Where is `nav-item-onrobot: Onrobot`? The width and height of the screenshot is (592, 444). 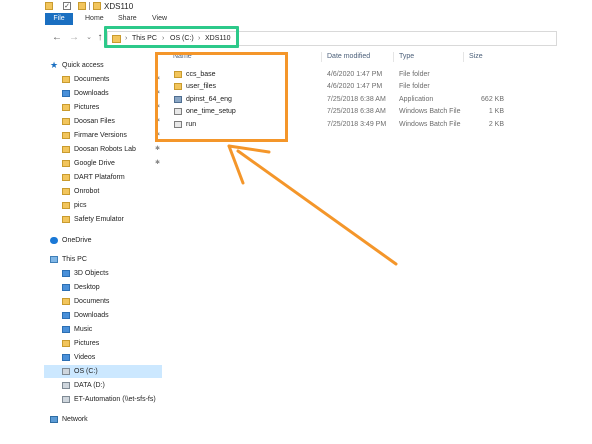
nav-item-onrobot: Onrobot is located at coordinates (103, 191).